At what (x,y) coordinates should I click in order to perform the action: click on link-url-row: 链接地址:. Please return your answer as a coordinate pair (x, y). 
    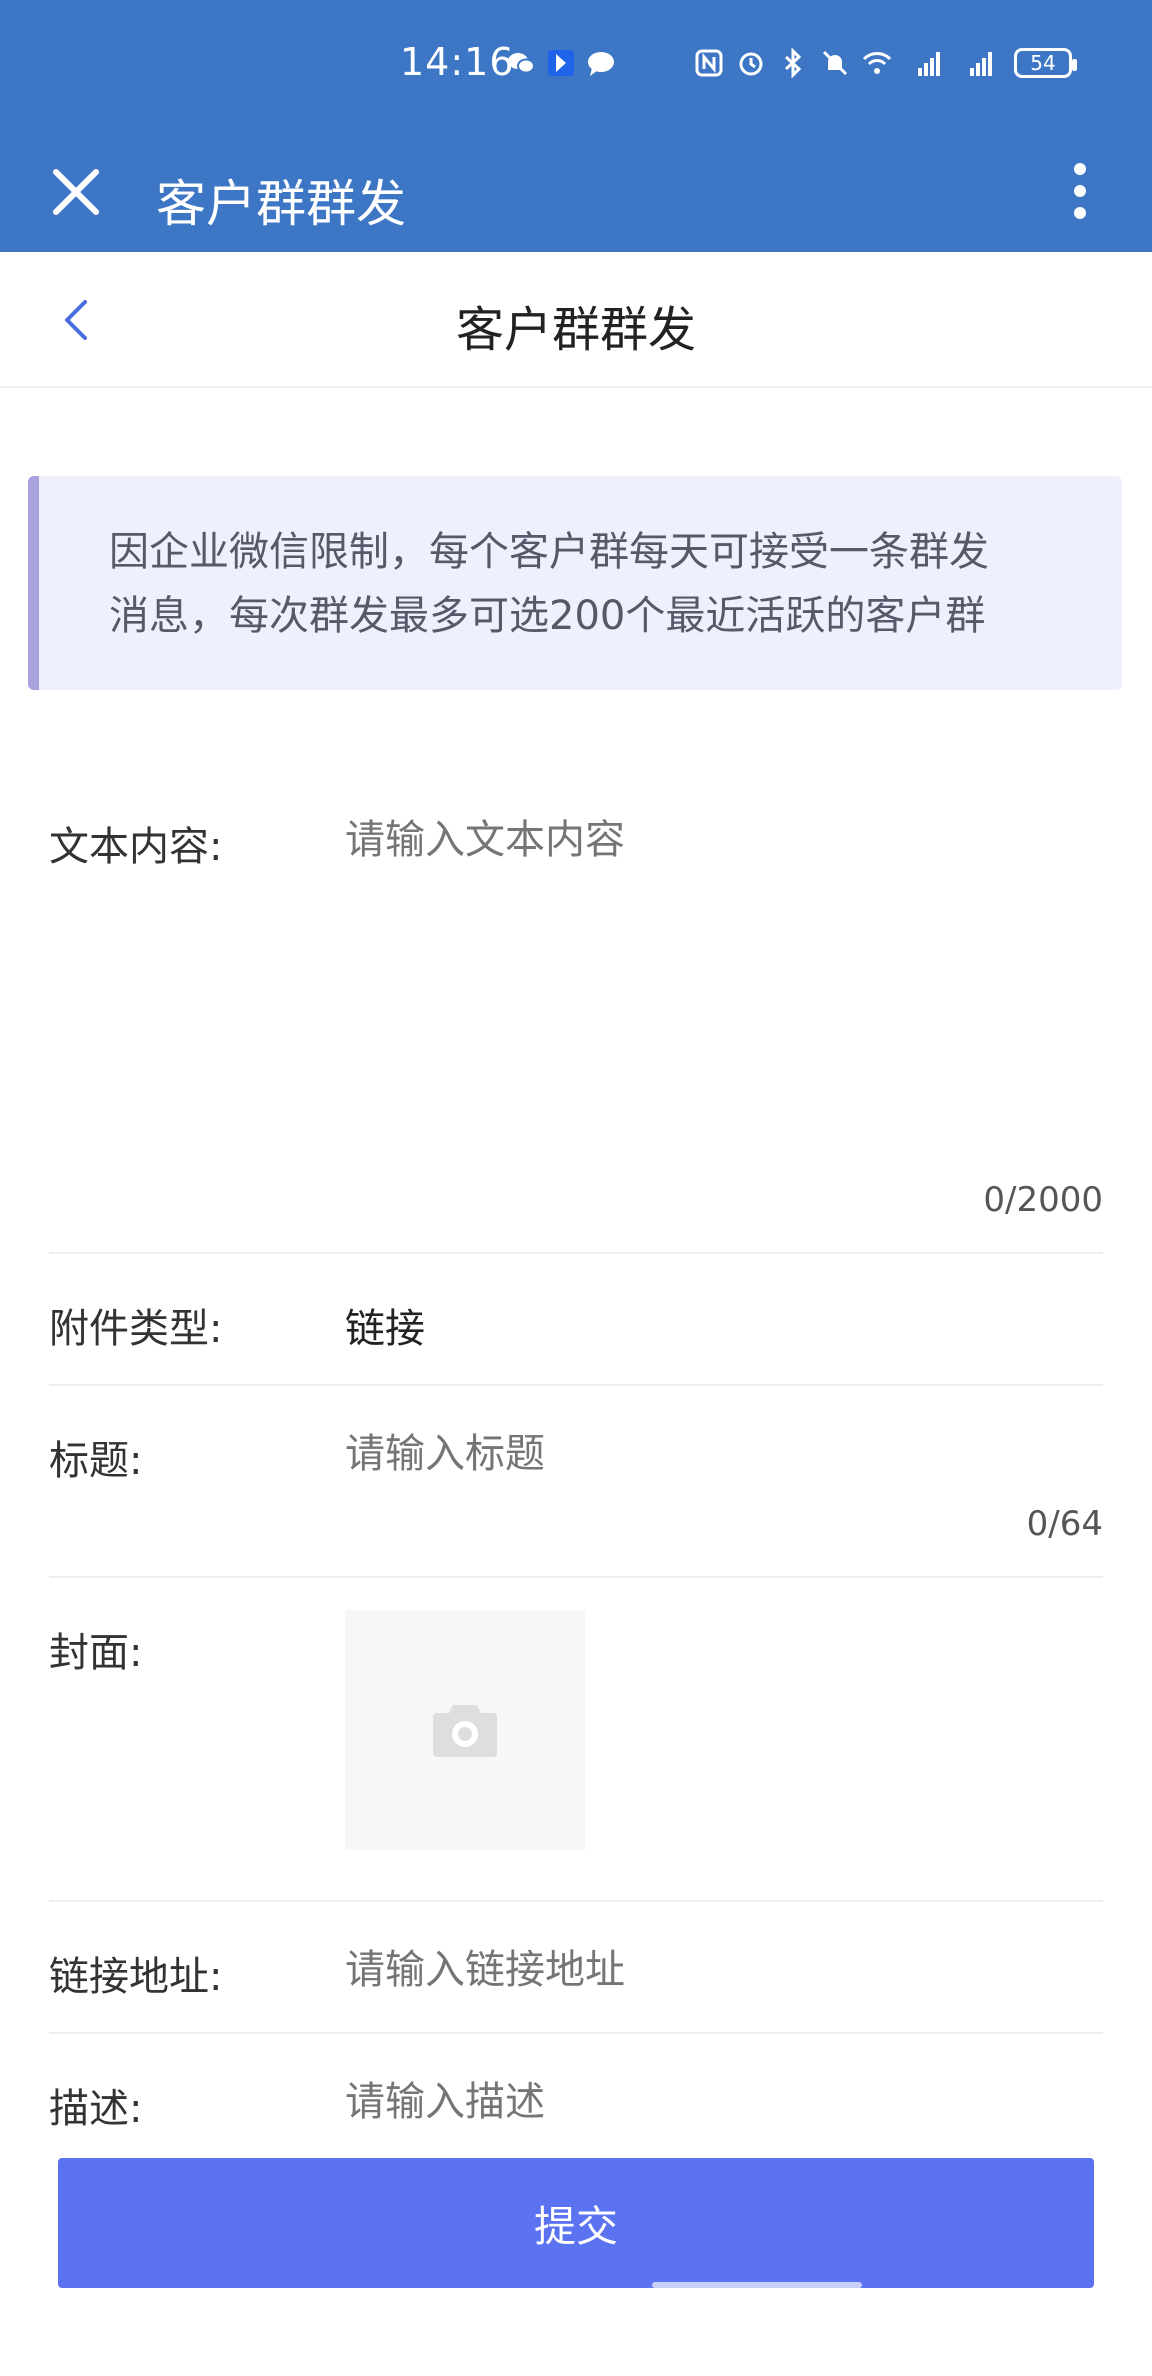
    Looking at the image, I should click on (576, 1968).